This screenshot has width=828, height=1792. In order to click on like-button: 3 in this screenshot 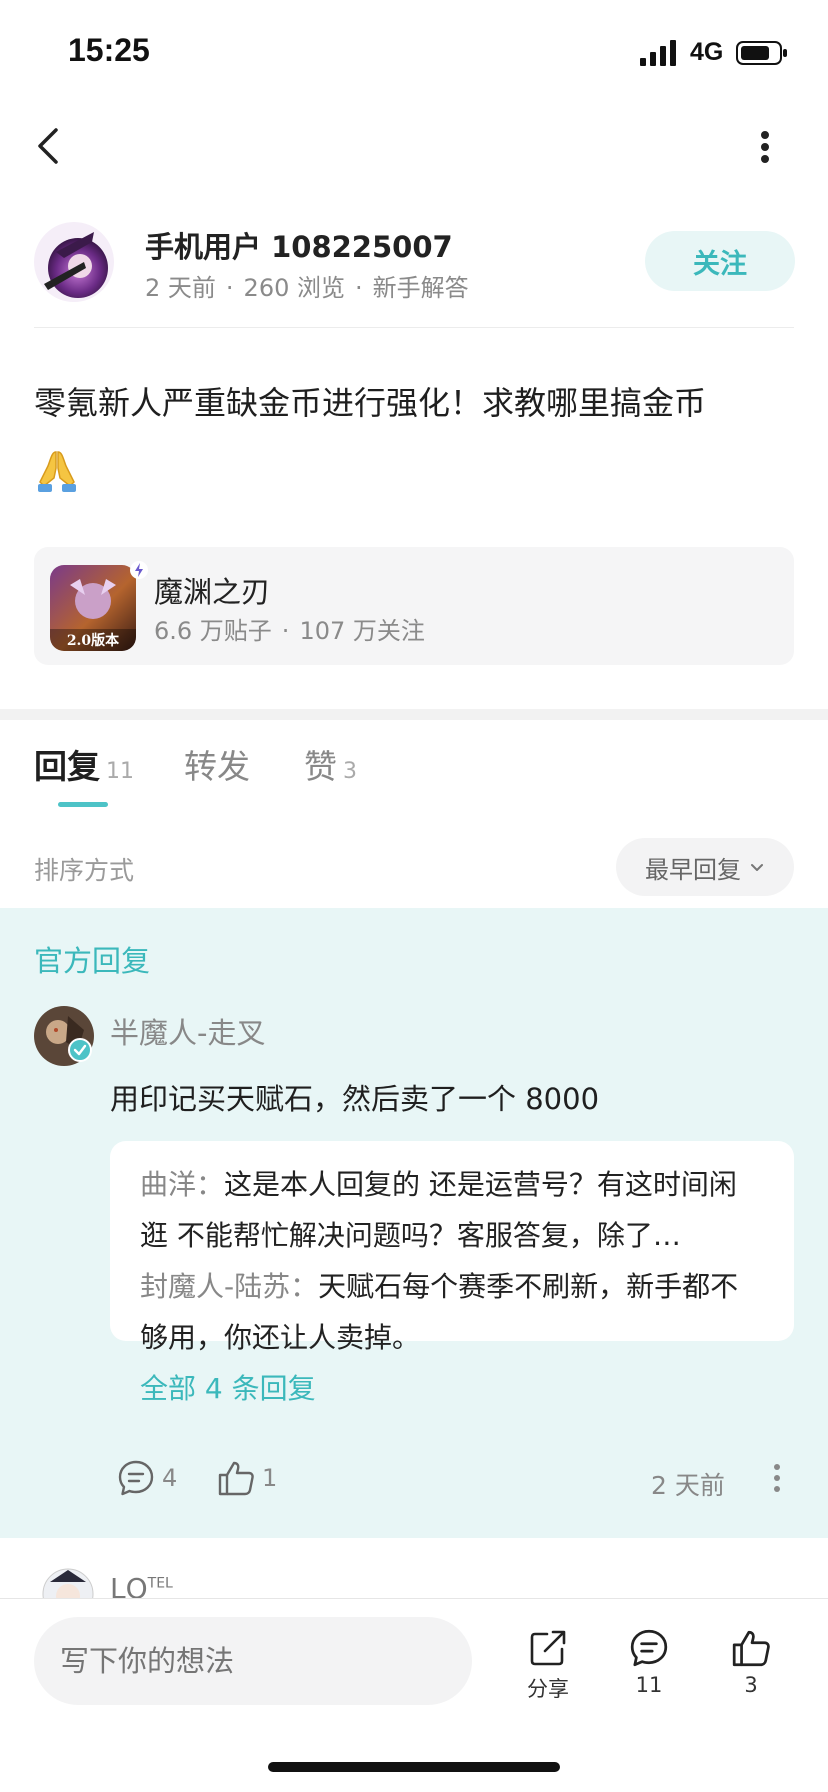, I will do `click(751, 1667)`.